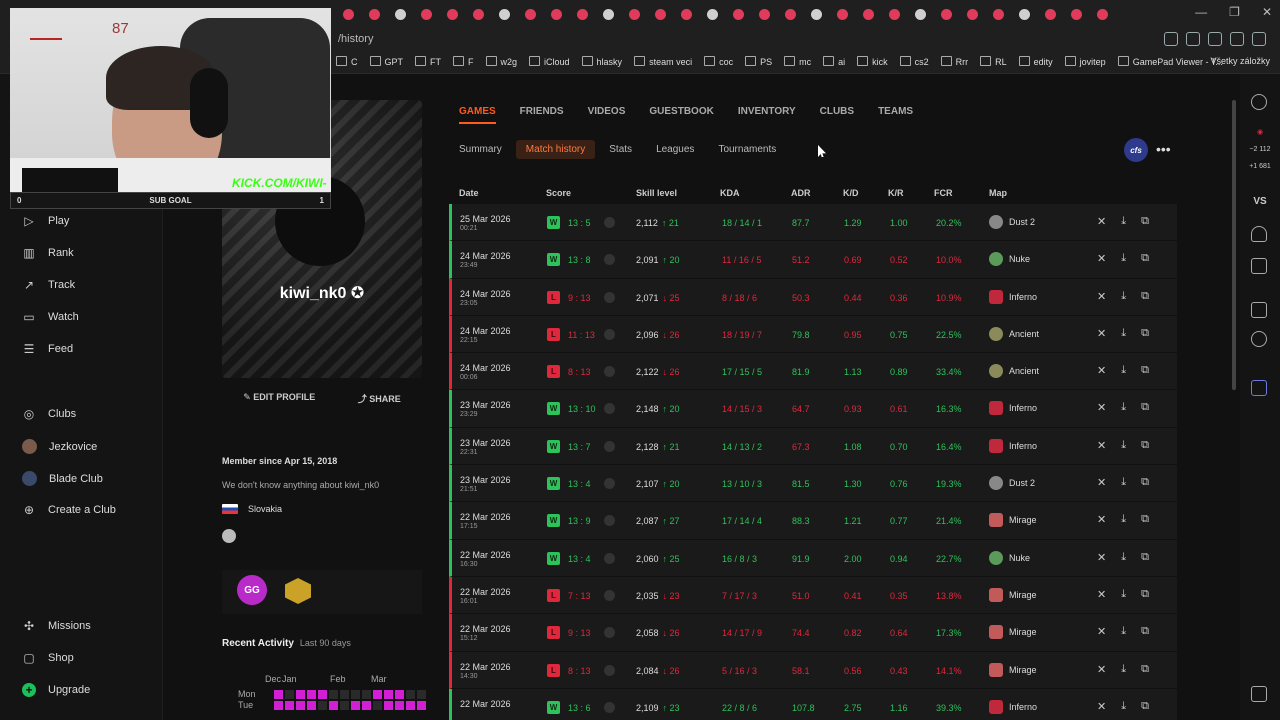  Describe the element at coordinates (895, 115) in the screenshot. I see `tab-teams: TEAMS` at that location.